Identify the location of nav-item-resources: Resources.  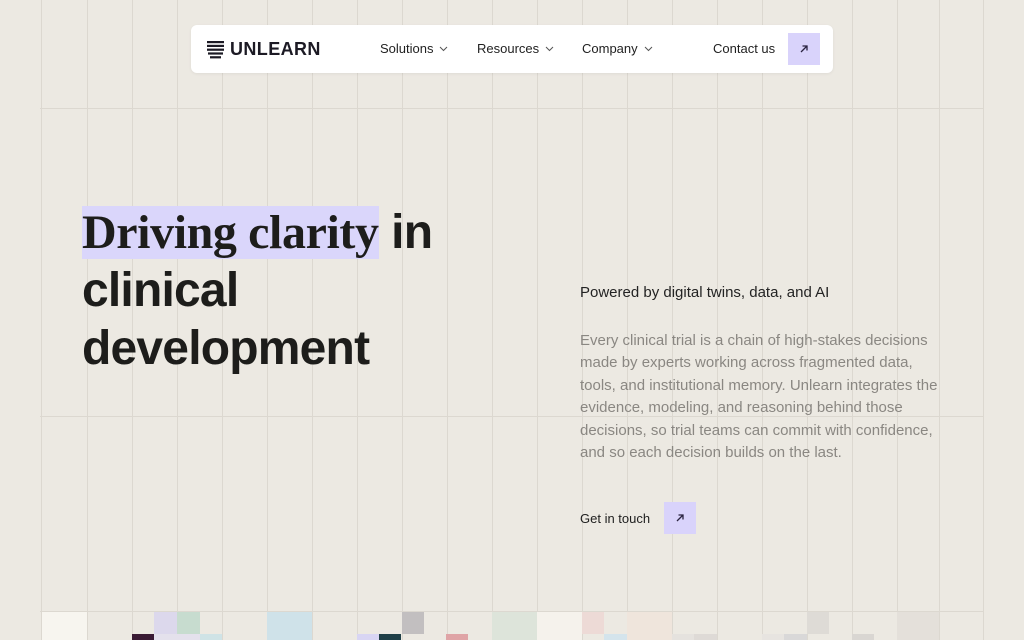
(515, 48).